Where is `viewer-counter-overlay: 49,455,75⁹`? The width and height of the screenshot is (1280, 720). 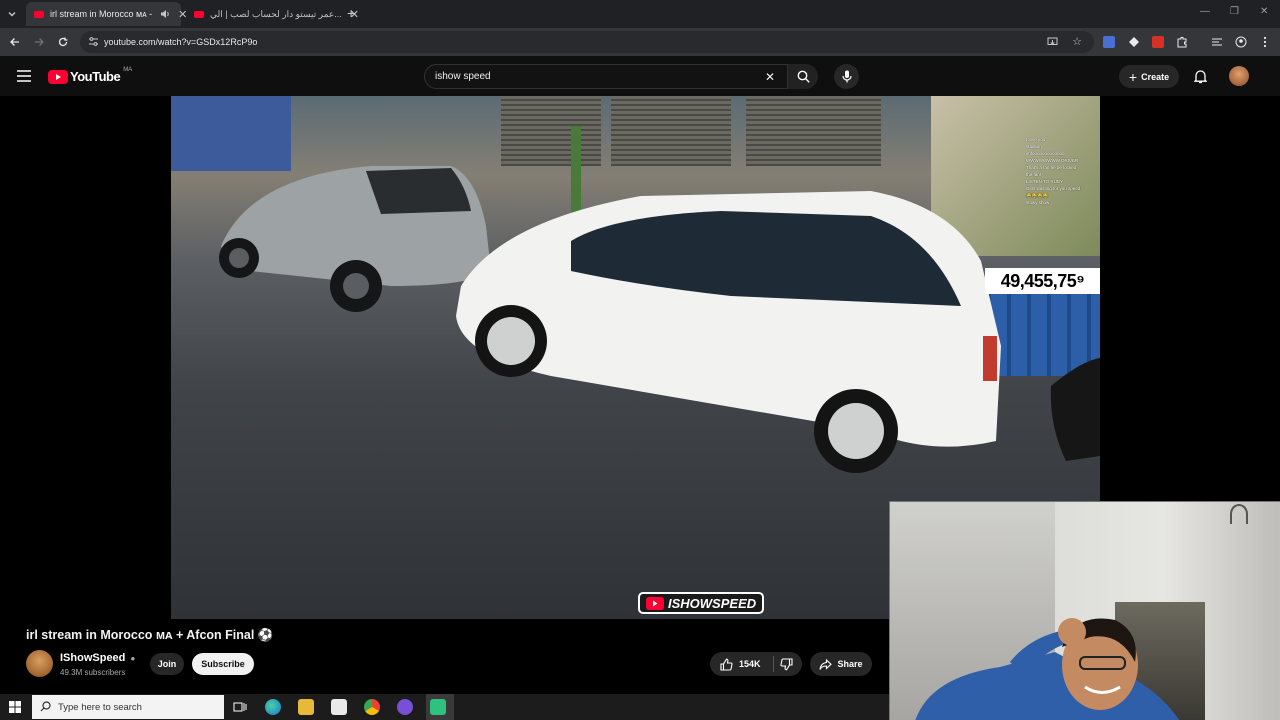 viewer-counter-overlay: 49,455,75⁹ is located at coordinates (1042, 281).